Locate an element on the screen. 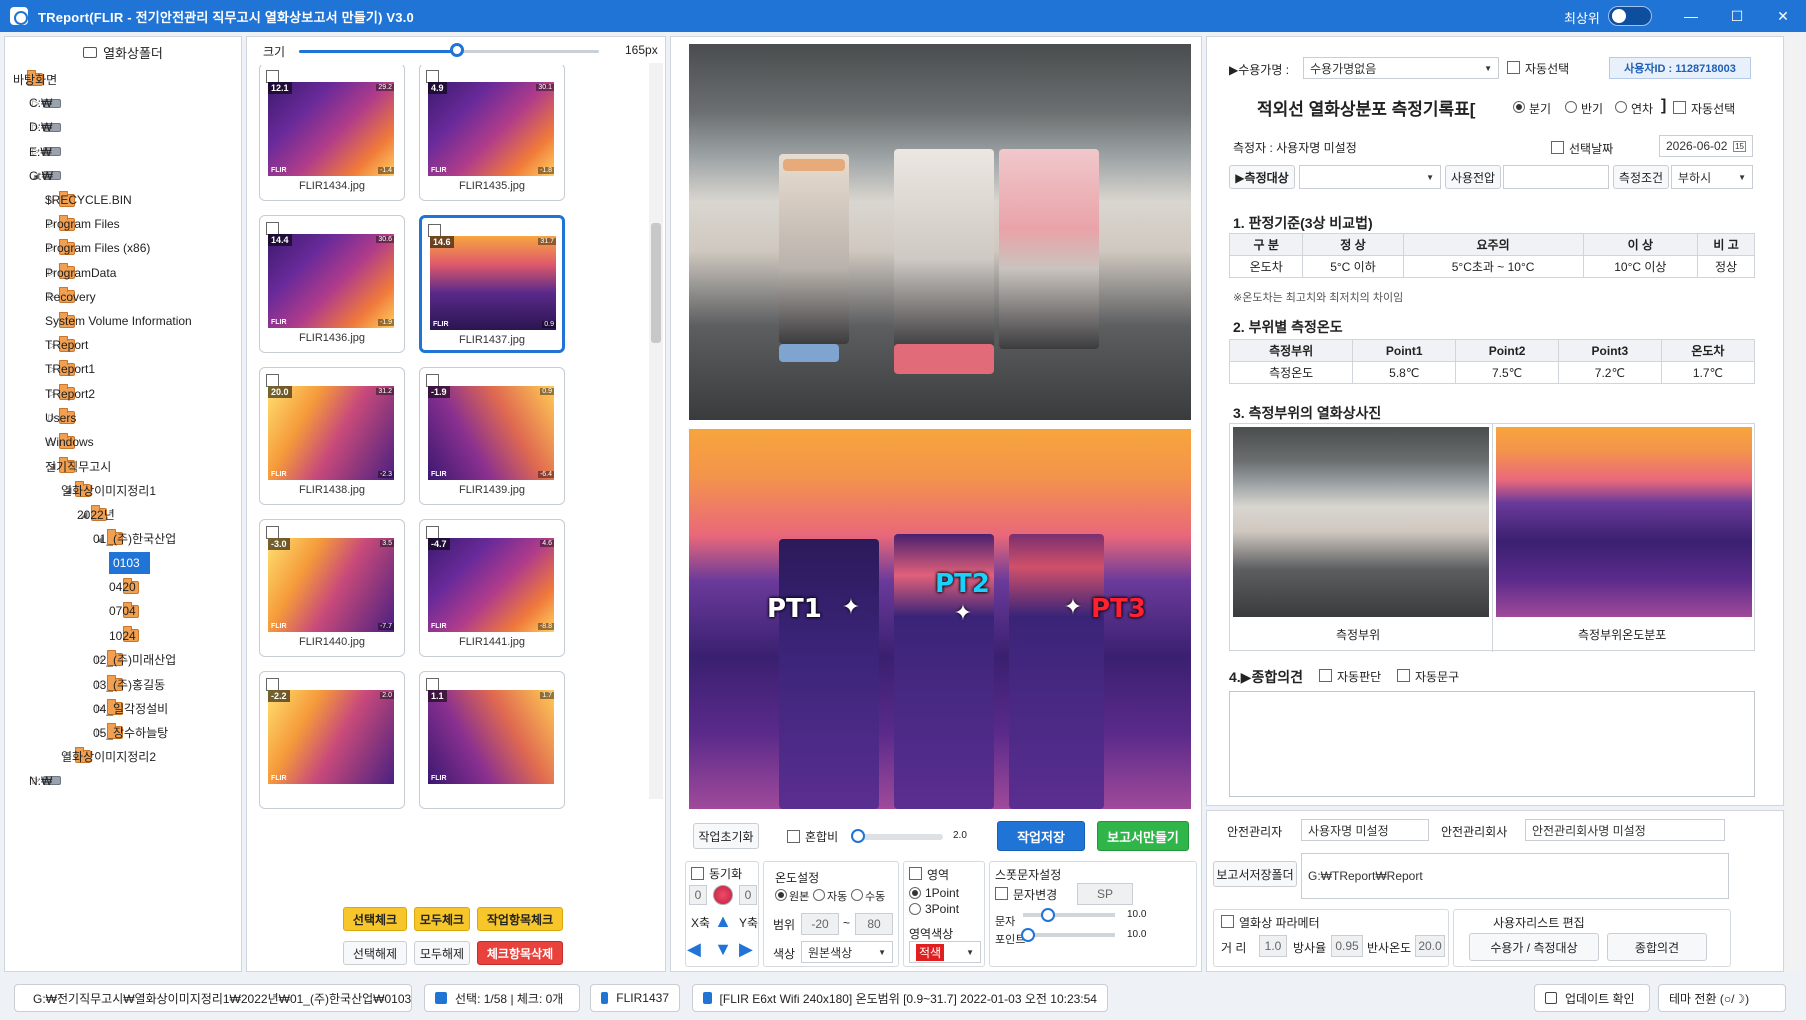 The height and width of the screenshot is (1020, 1806). auto-text-checkbox is located at coordinates (1403, 675).